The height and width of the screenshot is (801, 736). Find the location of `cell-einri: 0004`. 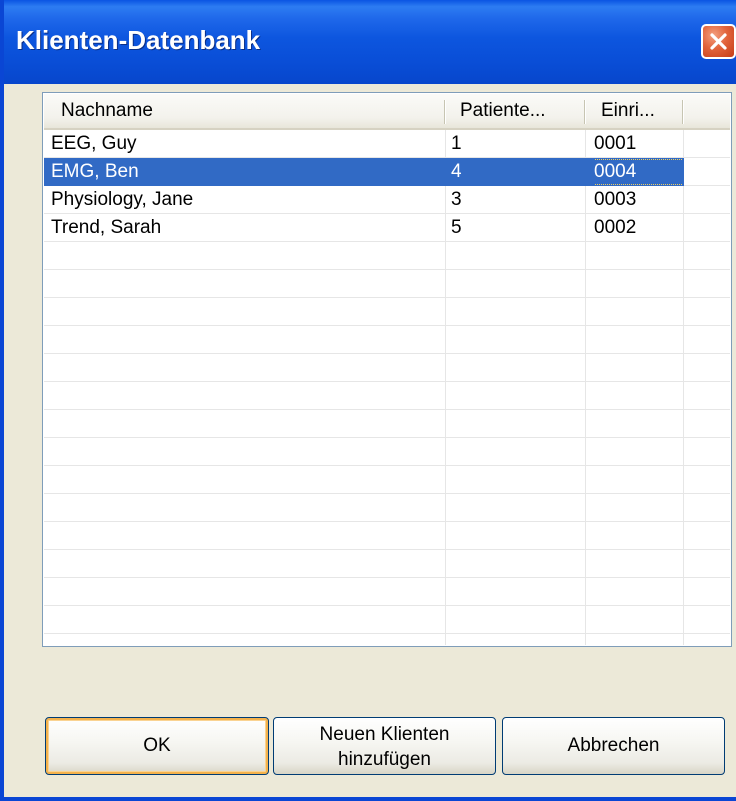

cell-einri: 0004 is located at coordinates (638, 172).